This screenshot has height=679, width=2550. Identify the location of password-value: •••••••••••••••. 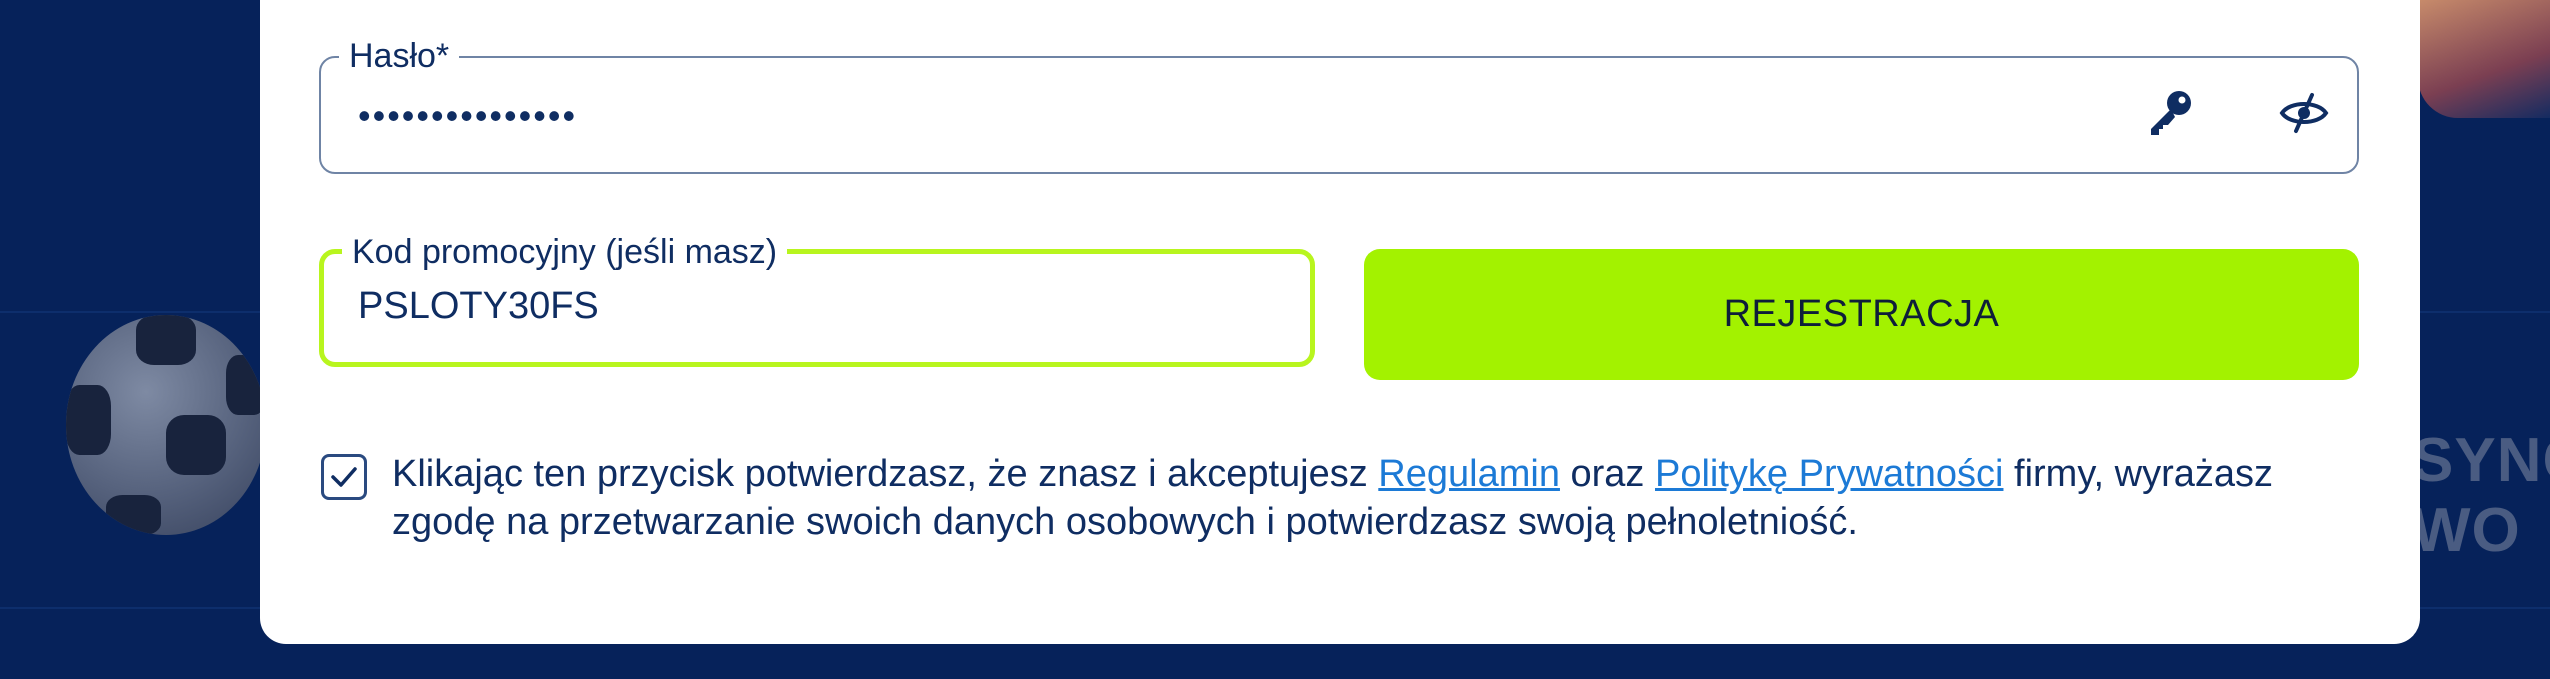
(467, 116).